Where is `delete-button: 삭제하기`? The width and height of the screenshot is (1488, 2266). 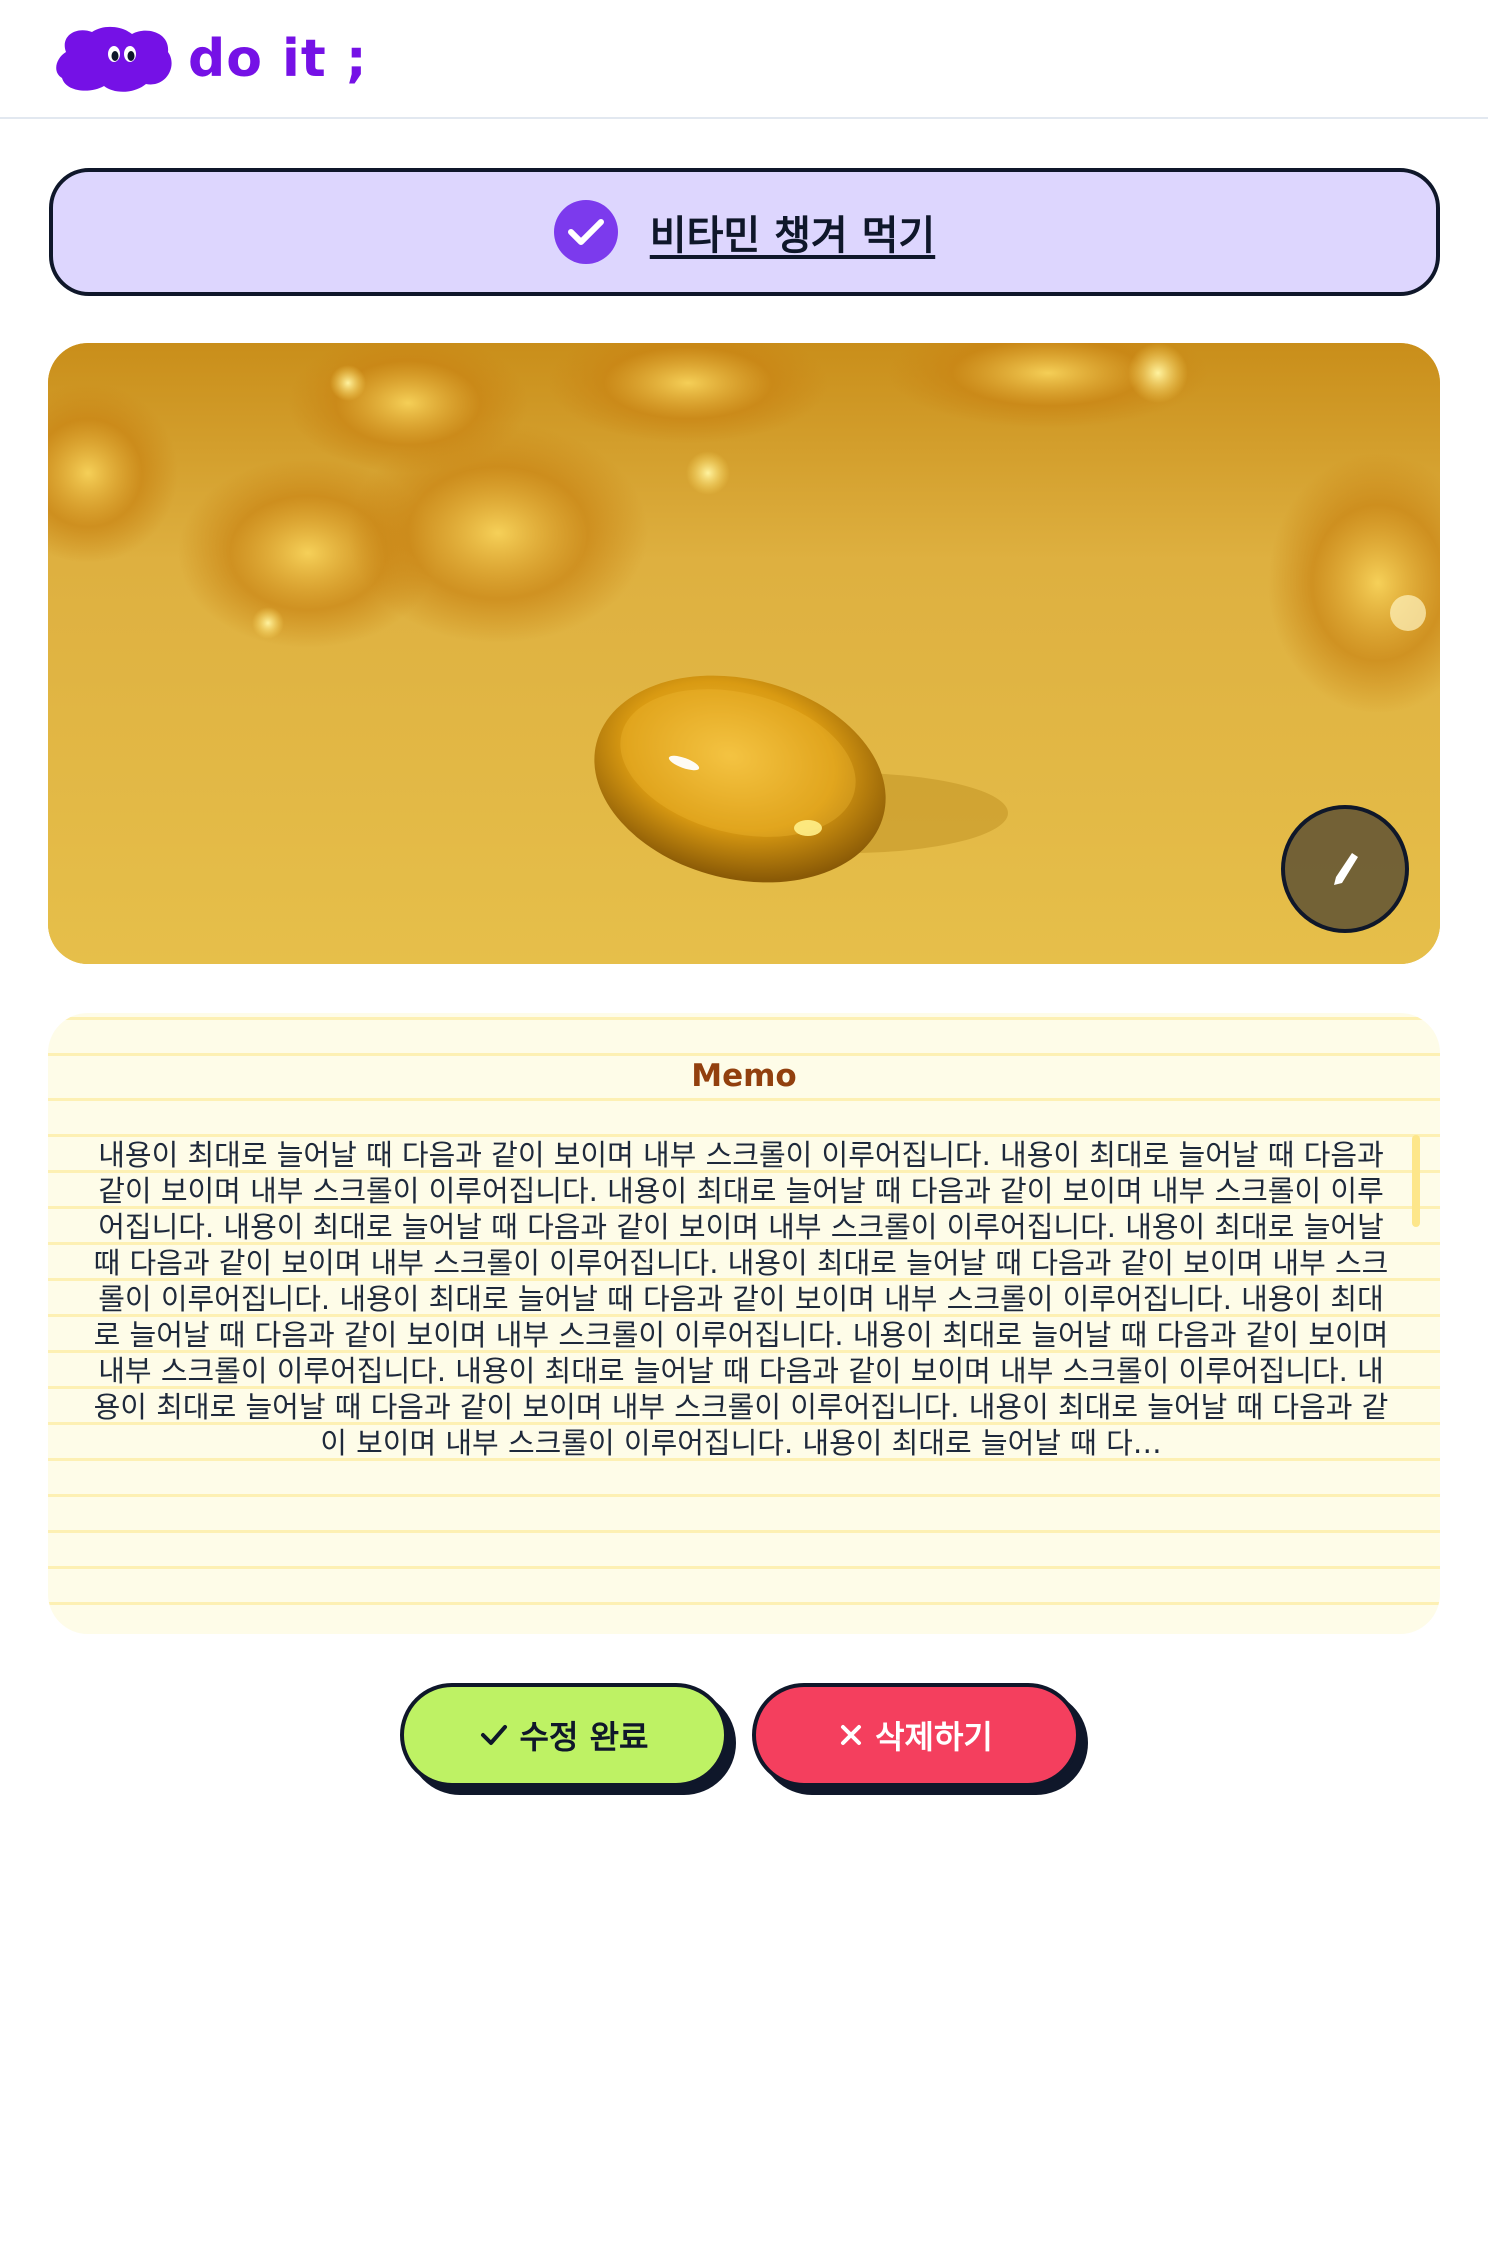 delete-button: 삭제하기 is located at coordinates (916, 1735).